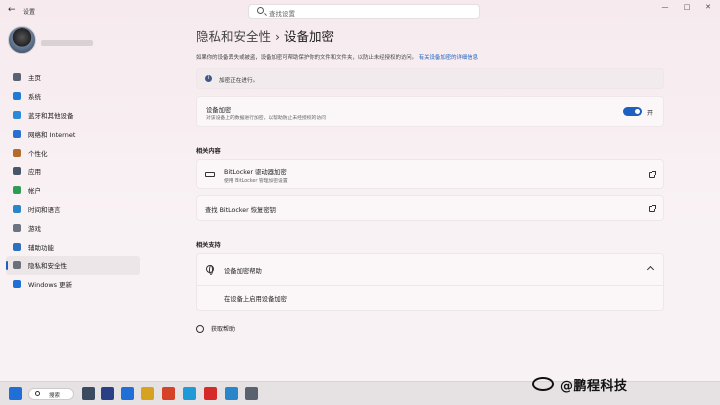 The width and height of the screenshot is (720, 405). What do you see at coordinates (73, 96) in the screenshot?
I see `sidebar-item: 系统` at bounding box center [73, 96].